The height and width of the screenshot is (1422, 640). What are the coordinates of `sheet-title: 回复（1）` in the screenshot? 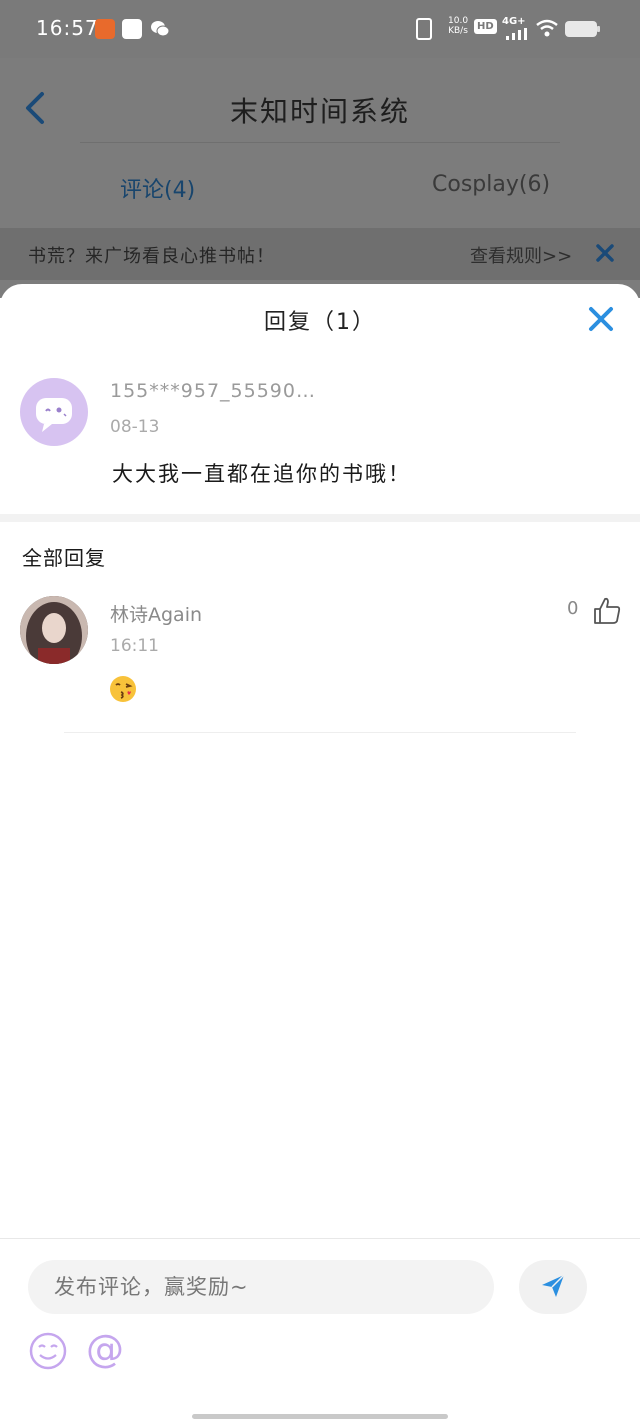 It's located at (320, 322).